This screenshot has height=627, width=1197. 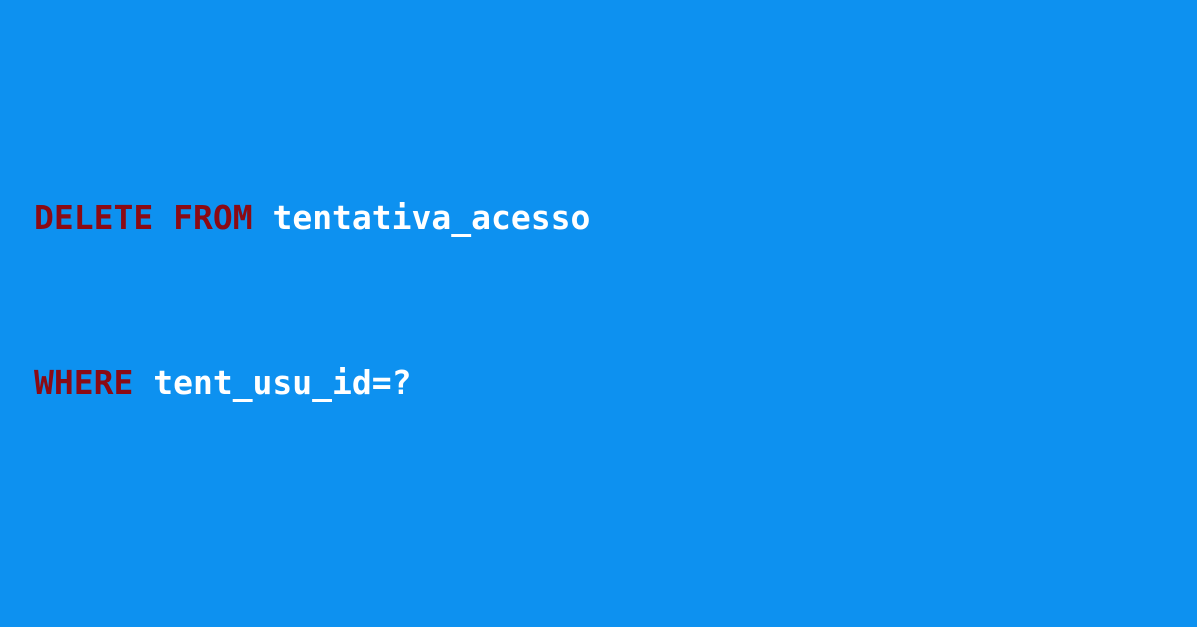 I want to click on sql-keyword-from: FROM, so click(x=213, y=217).